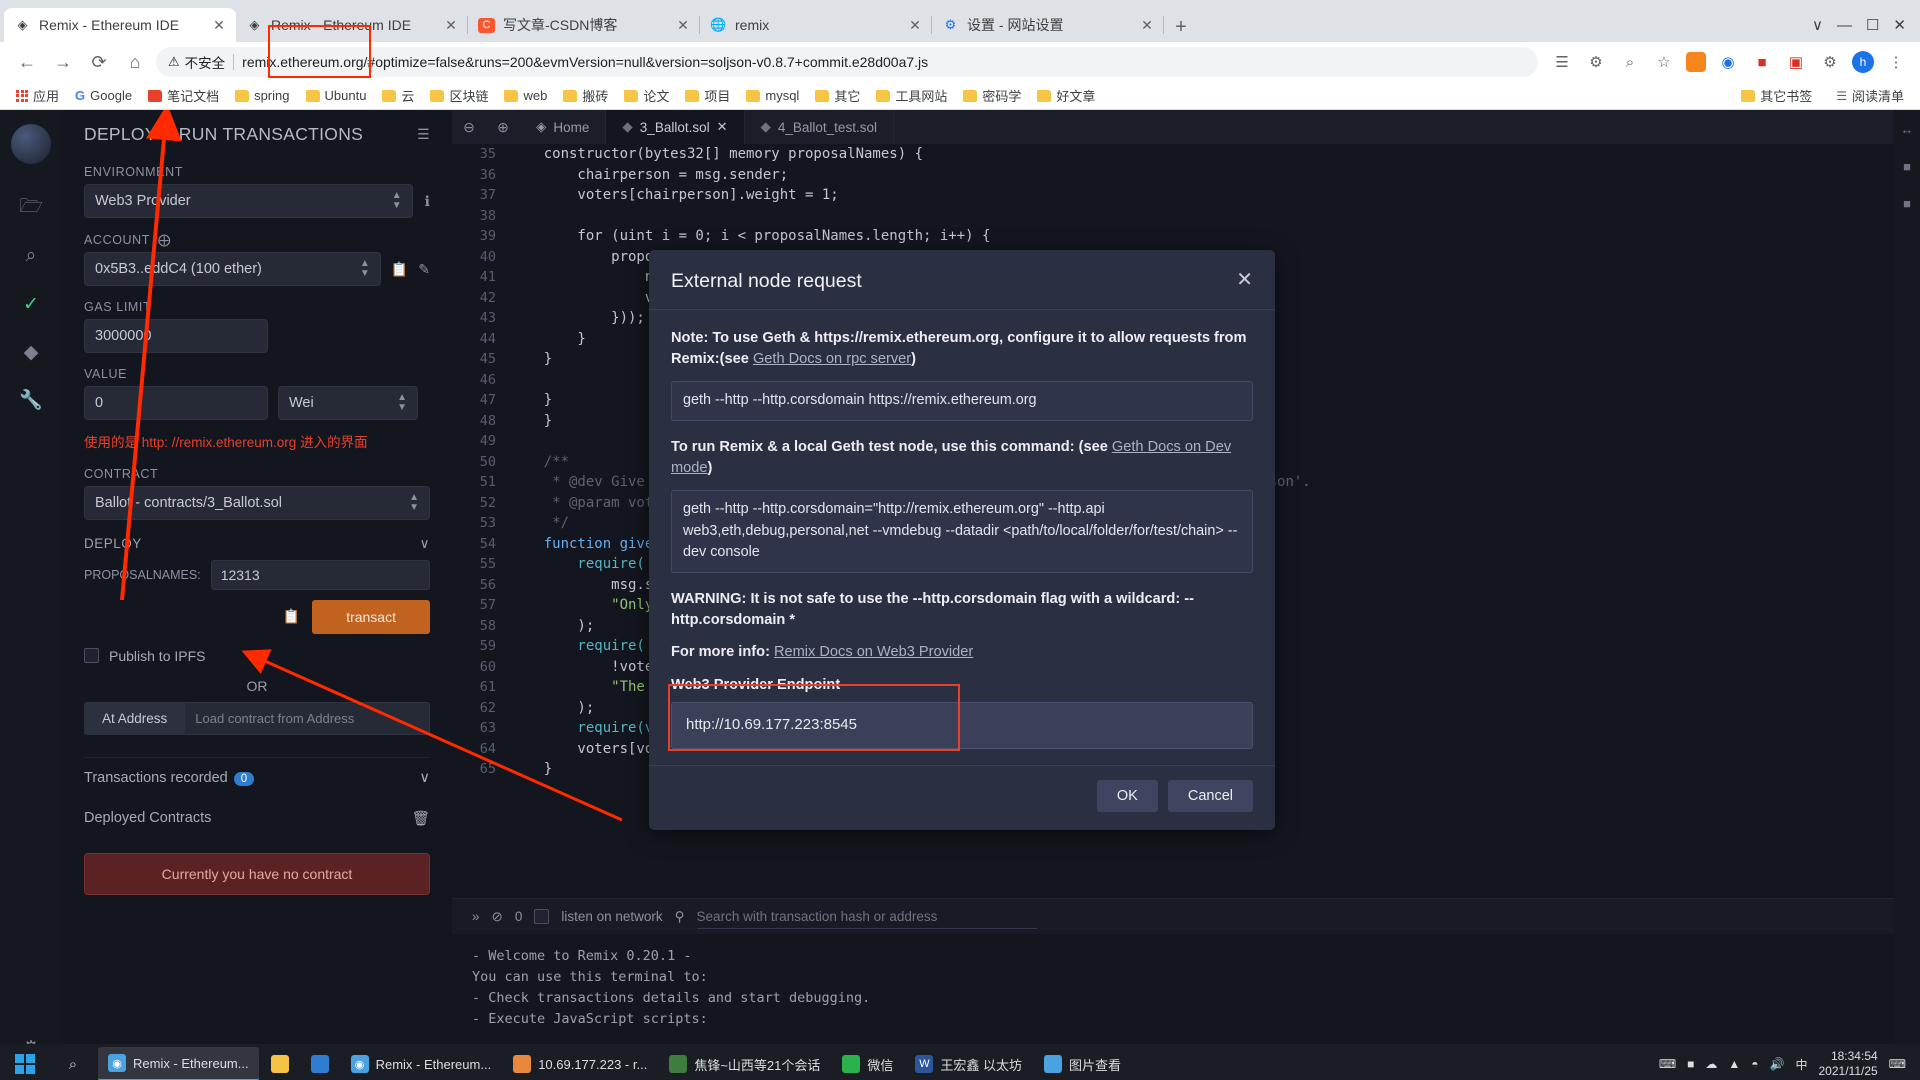  I want to click on bookmark-item-ubuntu: Ubuntu, so click(336, 95).